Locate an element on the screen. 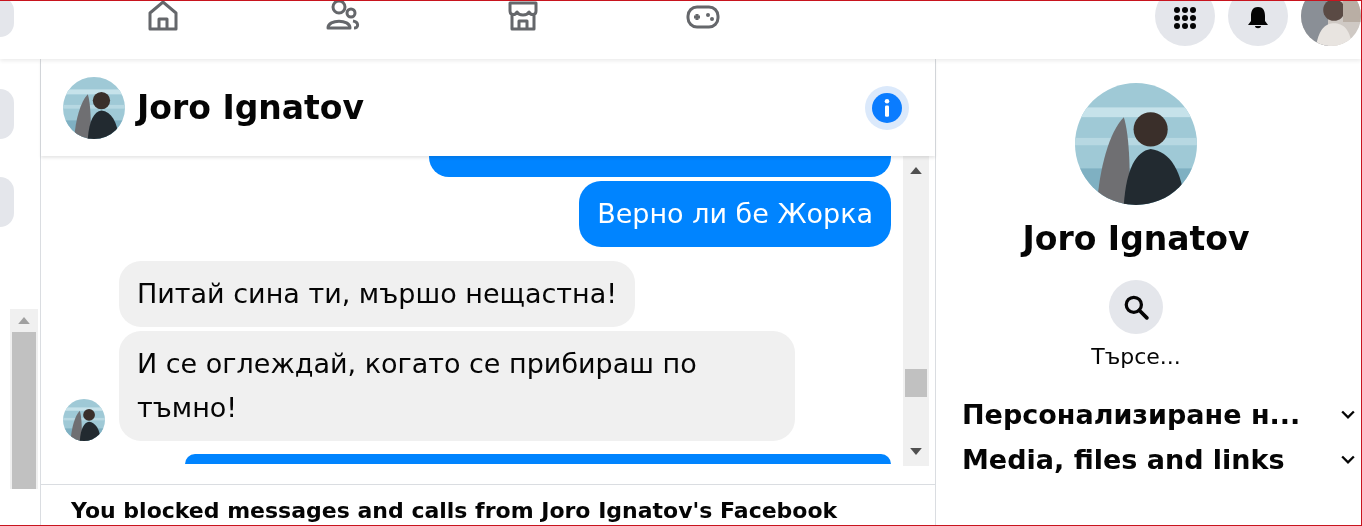 The image size is (1362, 526). contact-name: Joro Ignatov is located at coordinates (250, 107).